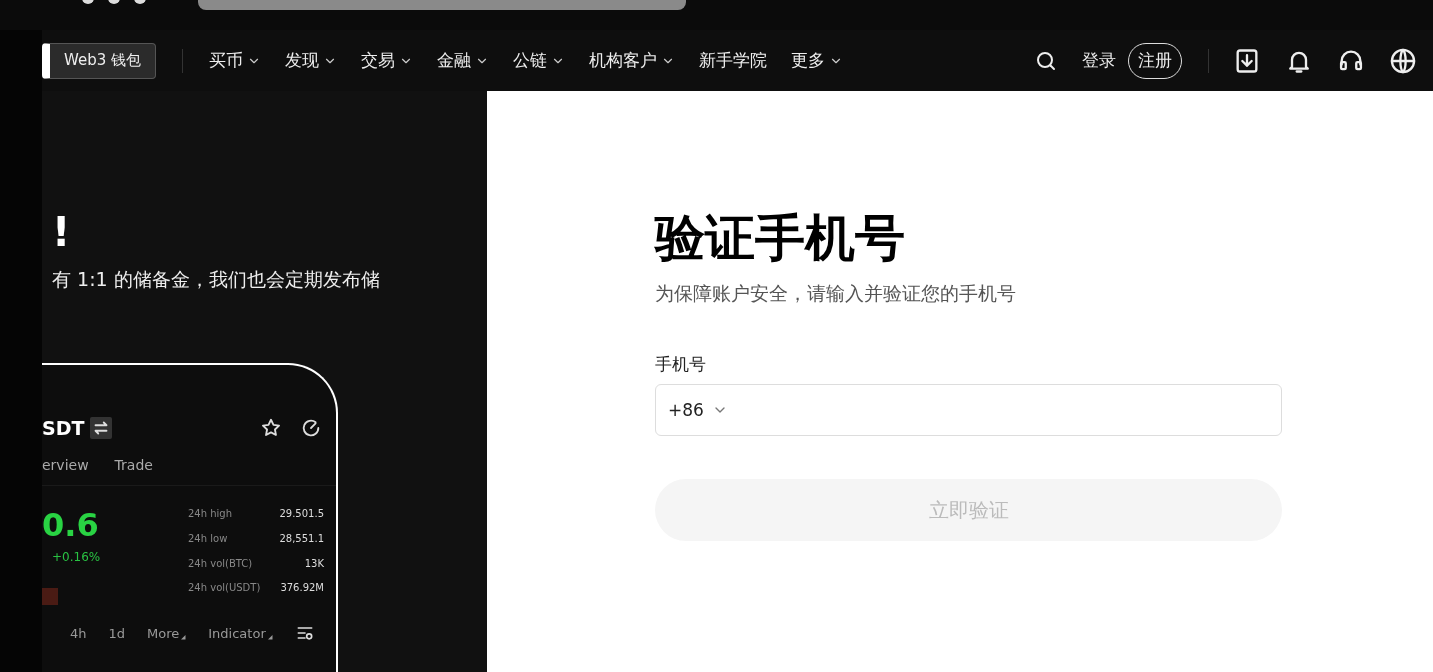 Image resolution: width=1433 pixels, height=672 pixels. Describe the element at coordinates (698, 410) in the screenshot. I see `country-code-select: +86` at that location.